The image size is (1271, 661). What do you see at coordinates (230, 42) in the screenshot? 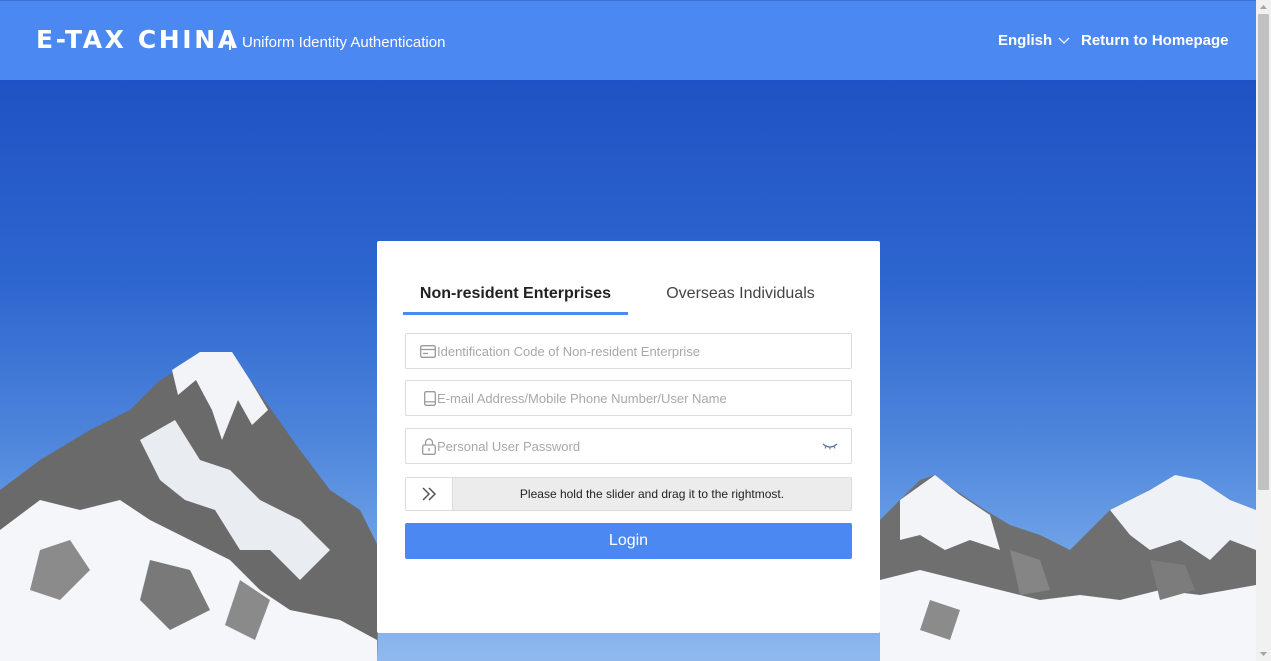
I see `logo-divider` at bounding box center [230, 42].